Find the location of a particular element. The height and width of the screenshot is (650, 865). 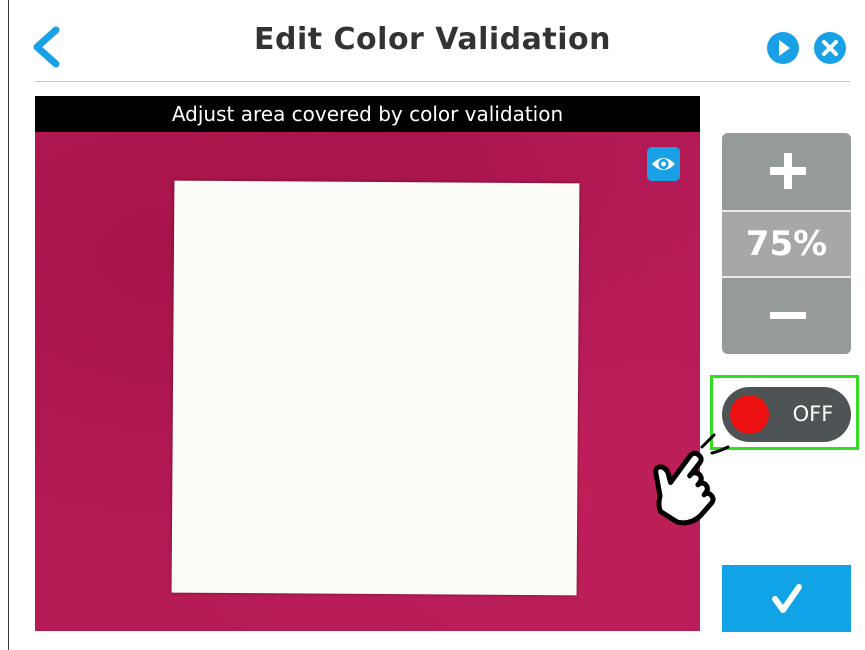

checkmark-icon is located at coordinates (787, 598).